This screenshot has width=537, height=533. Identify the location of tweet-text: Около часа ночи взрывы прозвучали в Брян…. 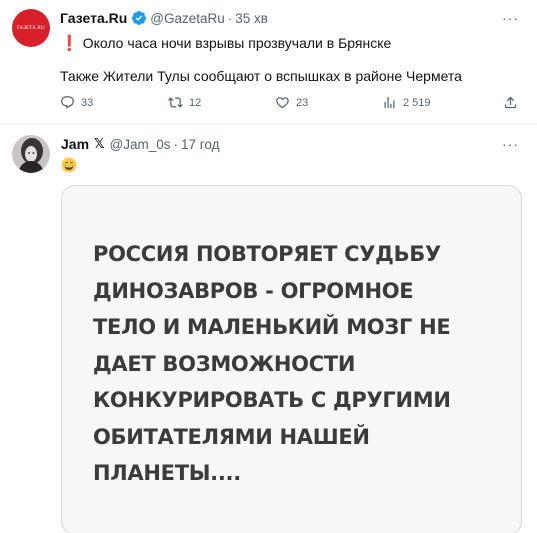
(237, 43).